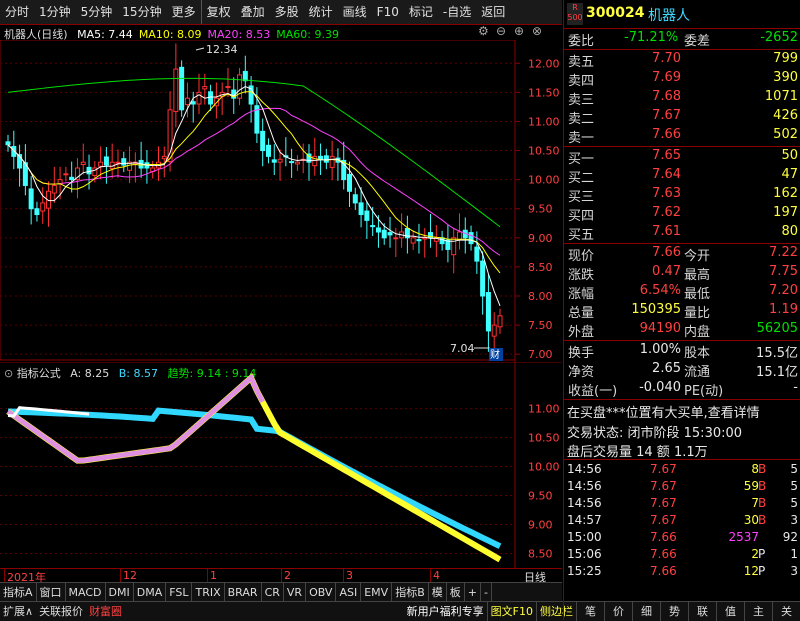 The width and height of the screenshot is (800, 621). What do you see at coordinates (682, 136) in the screenshot?
I see `asks-row: 卖一 7.66 502` at bounding box center [682, 136].